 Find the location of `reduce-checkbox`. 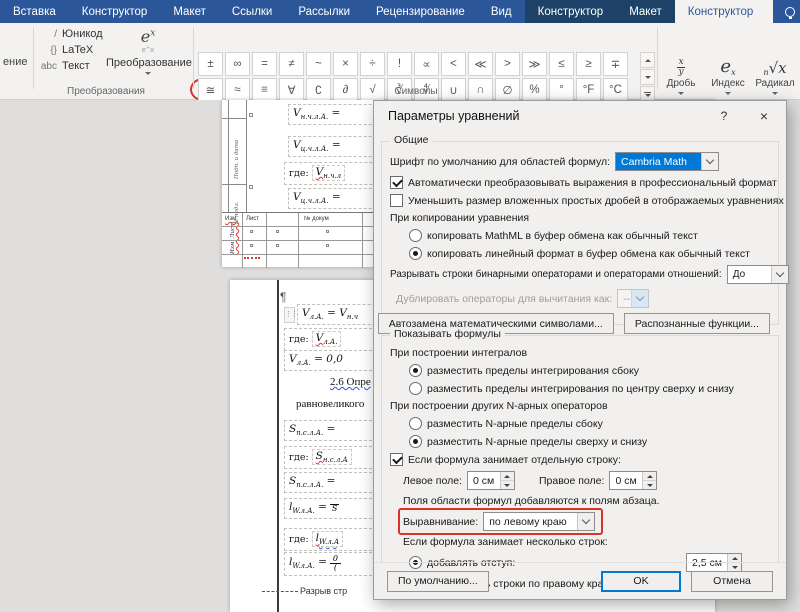

reduce-checkbox is located at coordinates (396, 200).